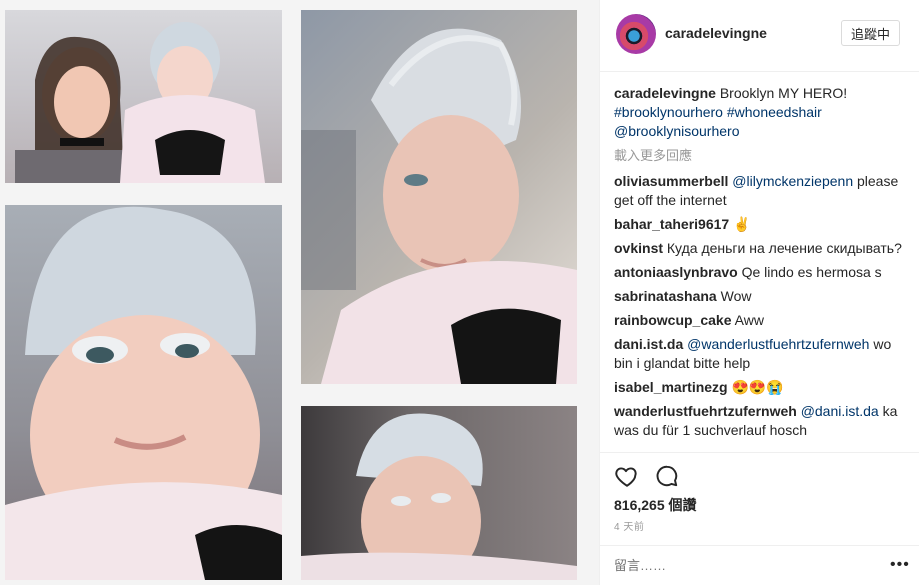 The width and height of the screenshot is (919, 586). What do you see at coordinates (655, 505) in the screenshot?
I see `likes-count: 816,265 個讚` at bounding box center [655, 505].